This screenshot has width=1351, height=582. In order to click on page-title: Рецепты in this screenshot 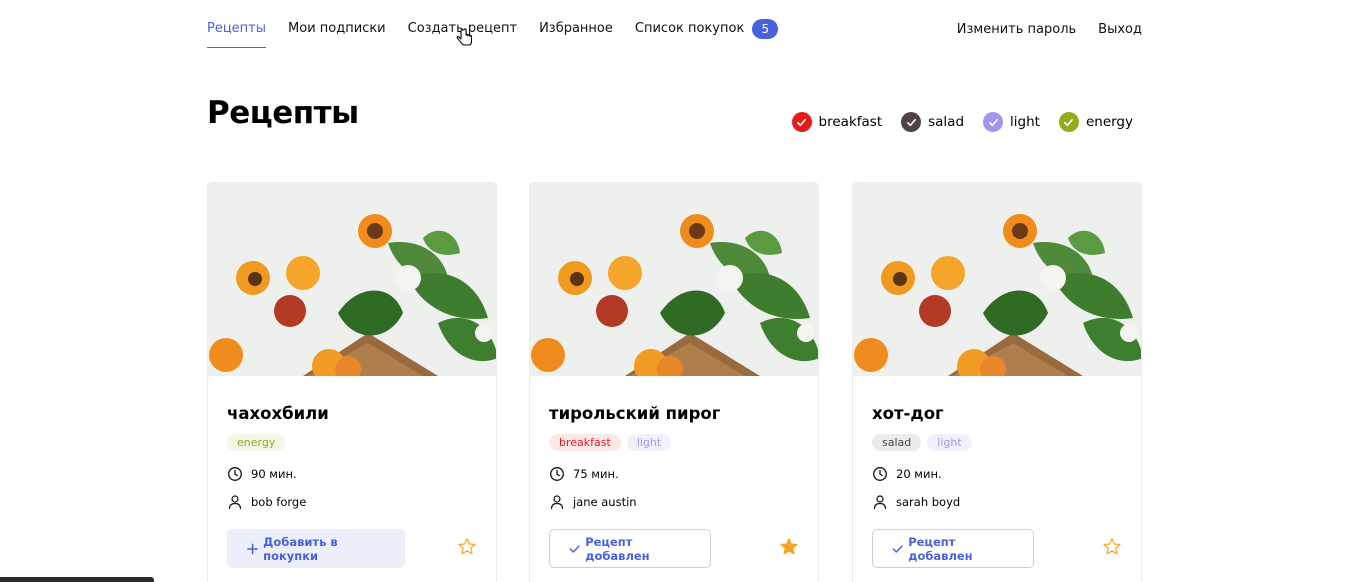, I will do `click(283, 113)`.